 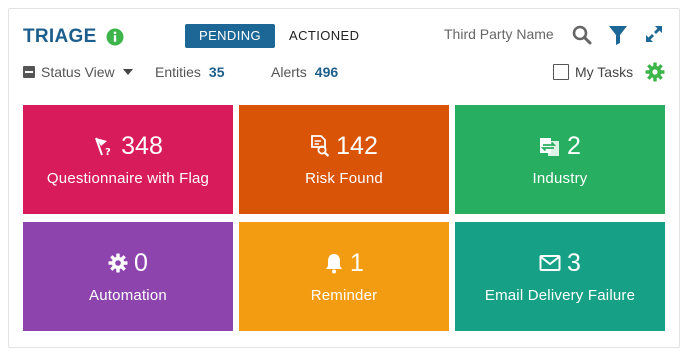 I want to click on tab-actioned: ACTIONED, so click(x=324, y=36).